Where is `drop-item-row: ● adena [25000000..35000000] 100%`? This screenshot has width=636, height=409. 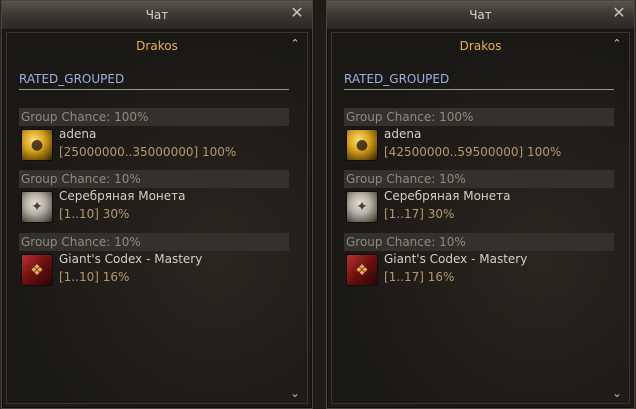 drop-item-row: ● adena [25000000..35000000] 100% is located at coordinates (154, 146).